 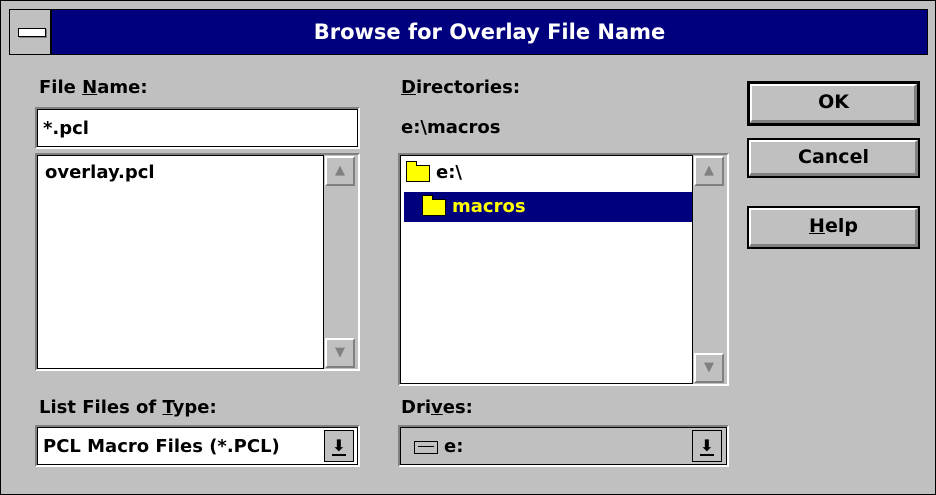 What do you see at coordinates (709, 269) in the screenshot?
I see `directory-list-scrollbar: ▲ ▼` at bounding box center [709, 269].